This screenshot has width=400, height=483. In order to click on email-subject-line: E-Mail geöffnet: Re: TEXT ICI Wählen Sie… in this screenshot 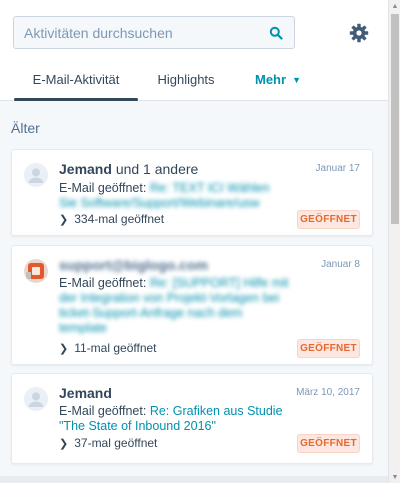, I will do `click(175, 196)`.